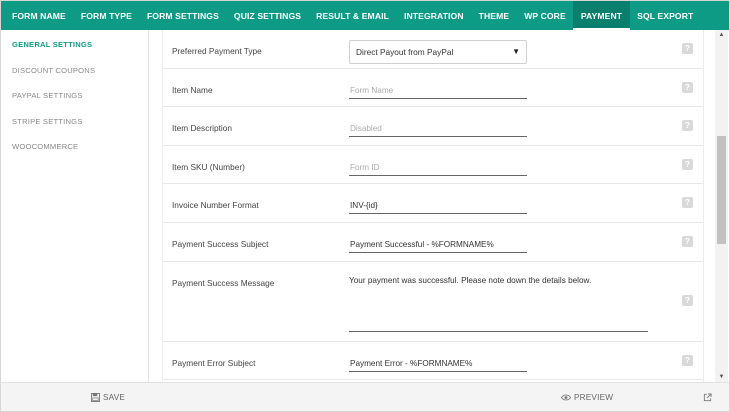  What do you see at coordinates (438, 245) in the screenshot?
I see `success-subject-input: Payment Successful - %FORMNAME%` at bounding box center [438, 245].